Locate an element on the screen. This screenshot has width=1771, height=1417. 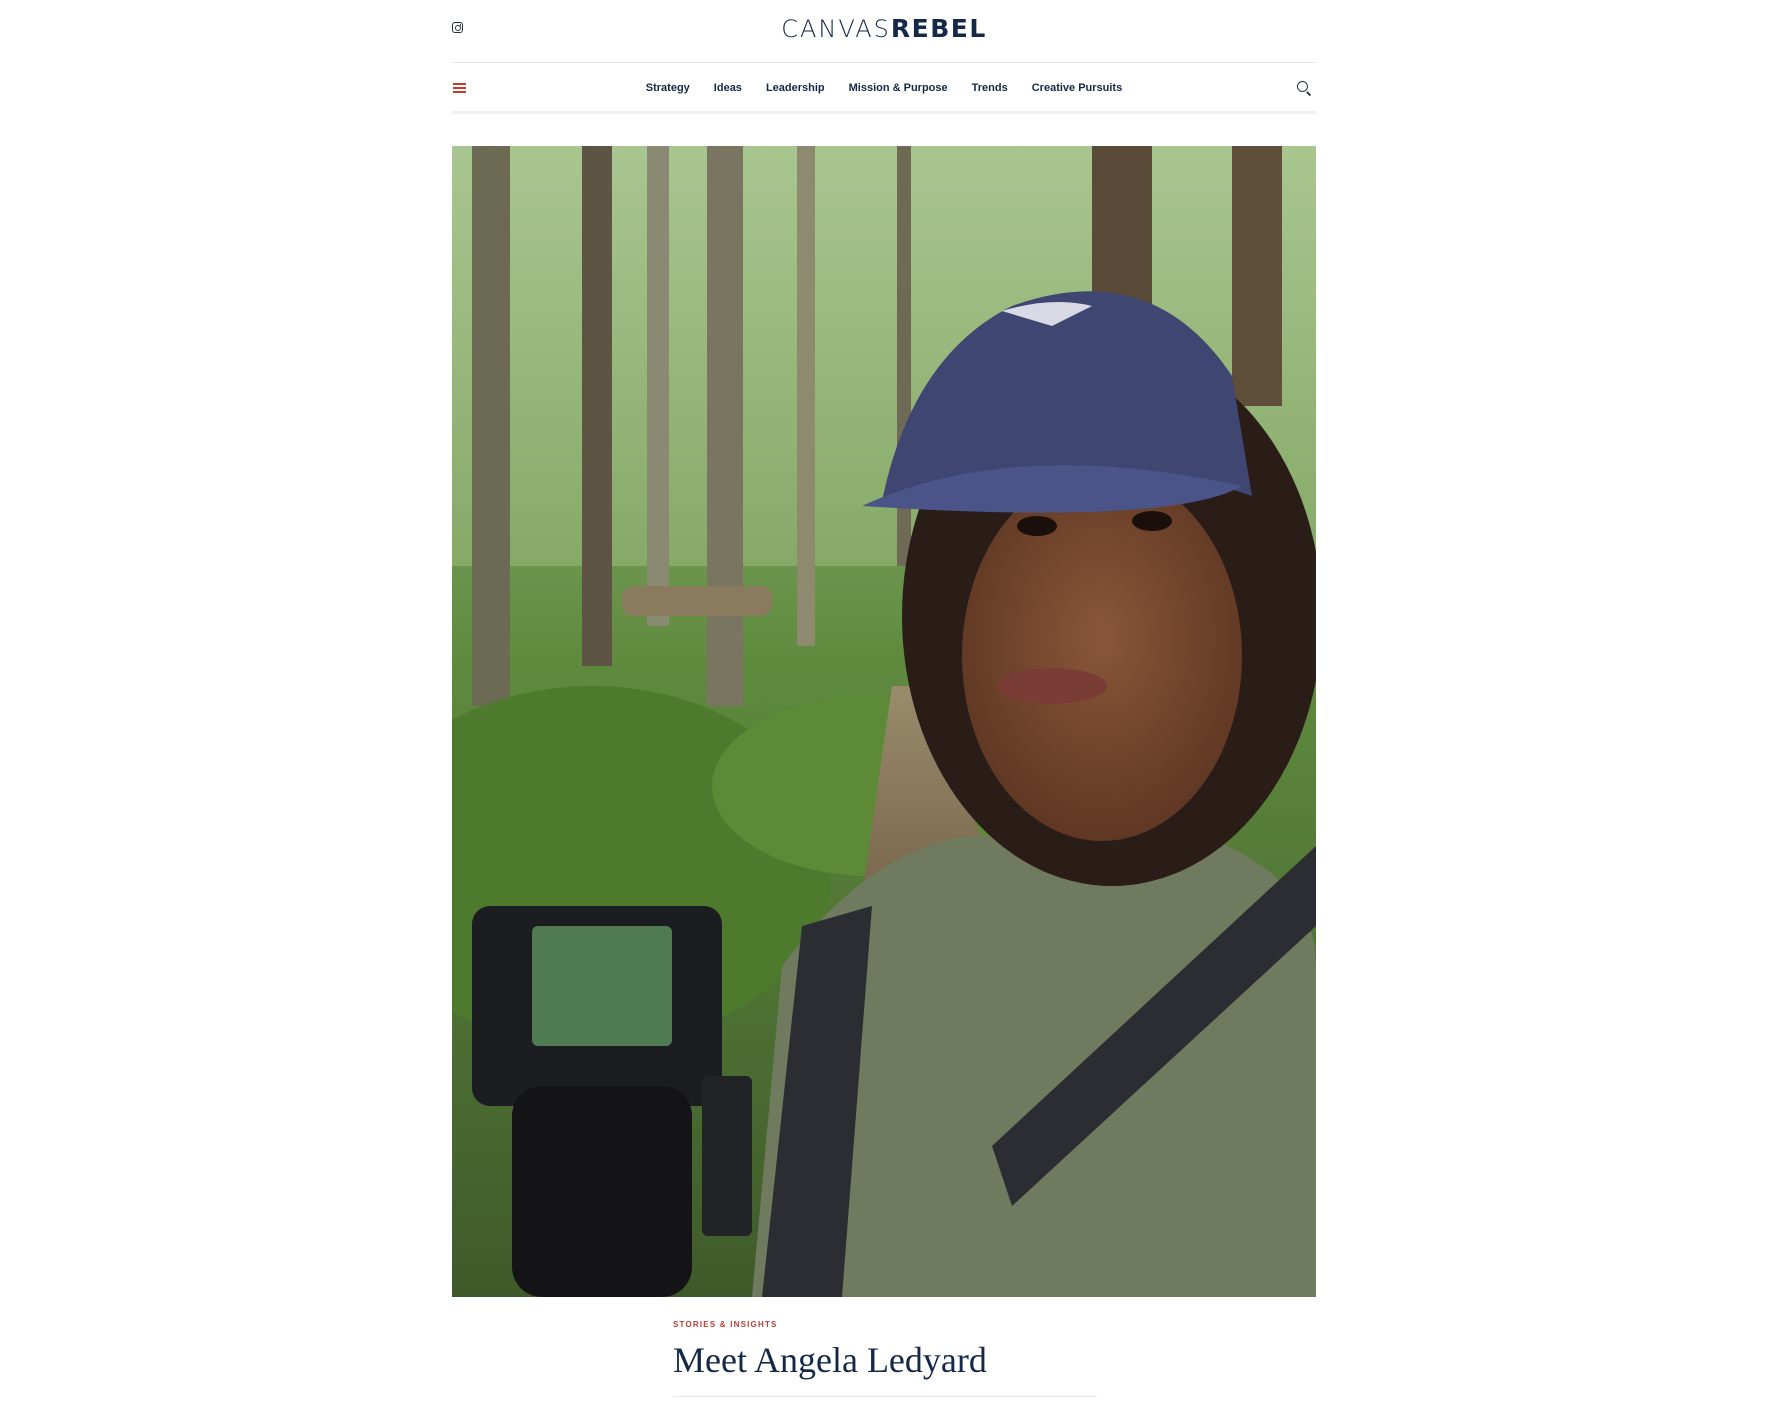
article-header: STORIES & INSIGHTS Meet Angela Ledyard is located at coordinates (885, 1358).